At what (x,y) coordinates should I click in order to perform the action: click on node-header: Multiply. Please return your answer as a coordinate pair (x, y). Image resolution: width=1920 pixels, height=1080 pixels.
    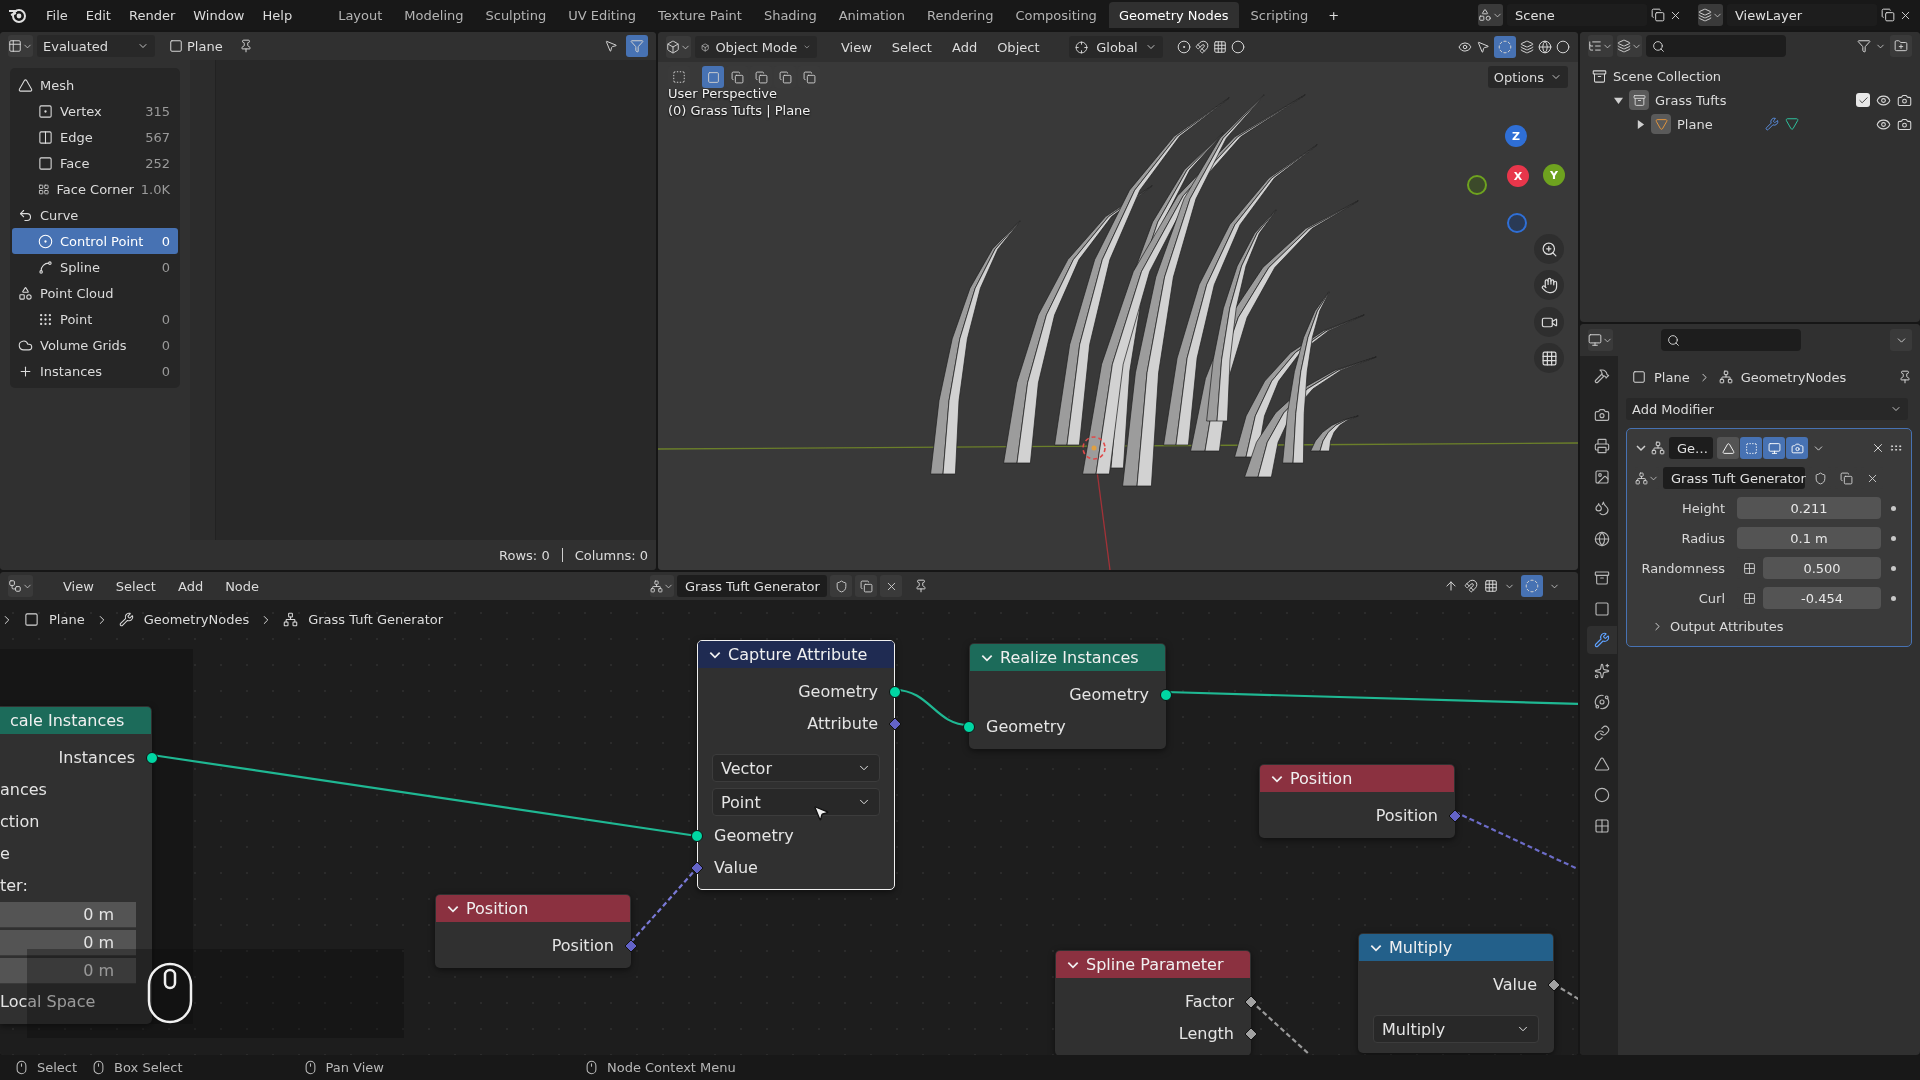
    Looking at the image, I should click on (1456, 947).